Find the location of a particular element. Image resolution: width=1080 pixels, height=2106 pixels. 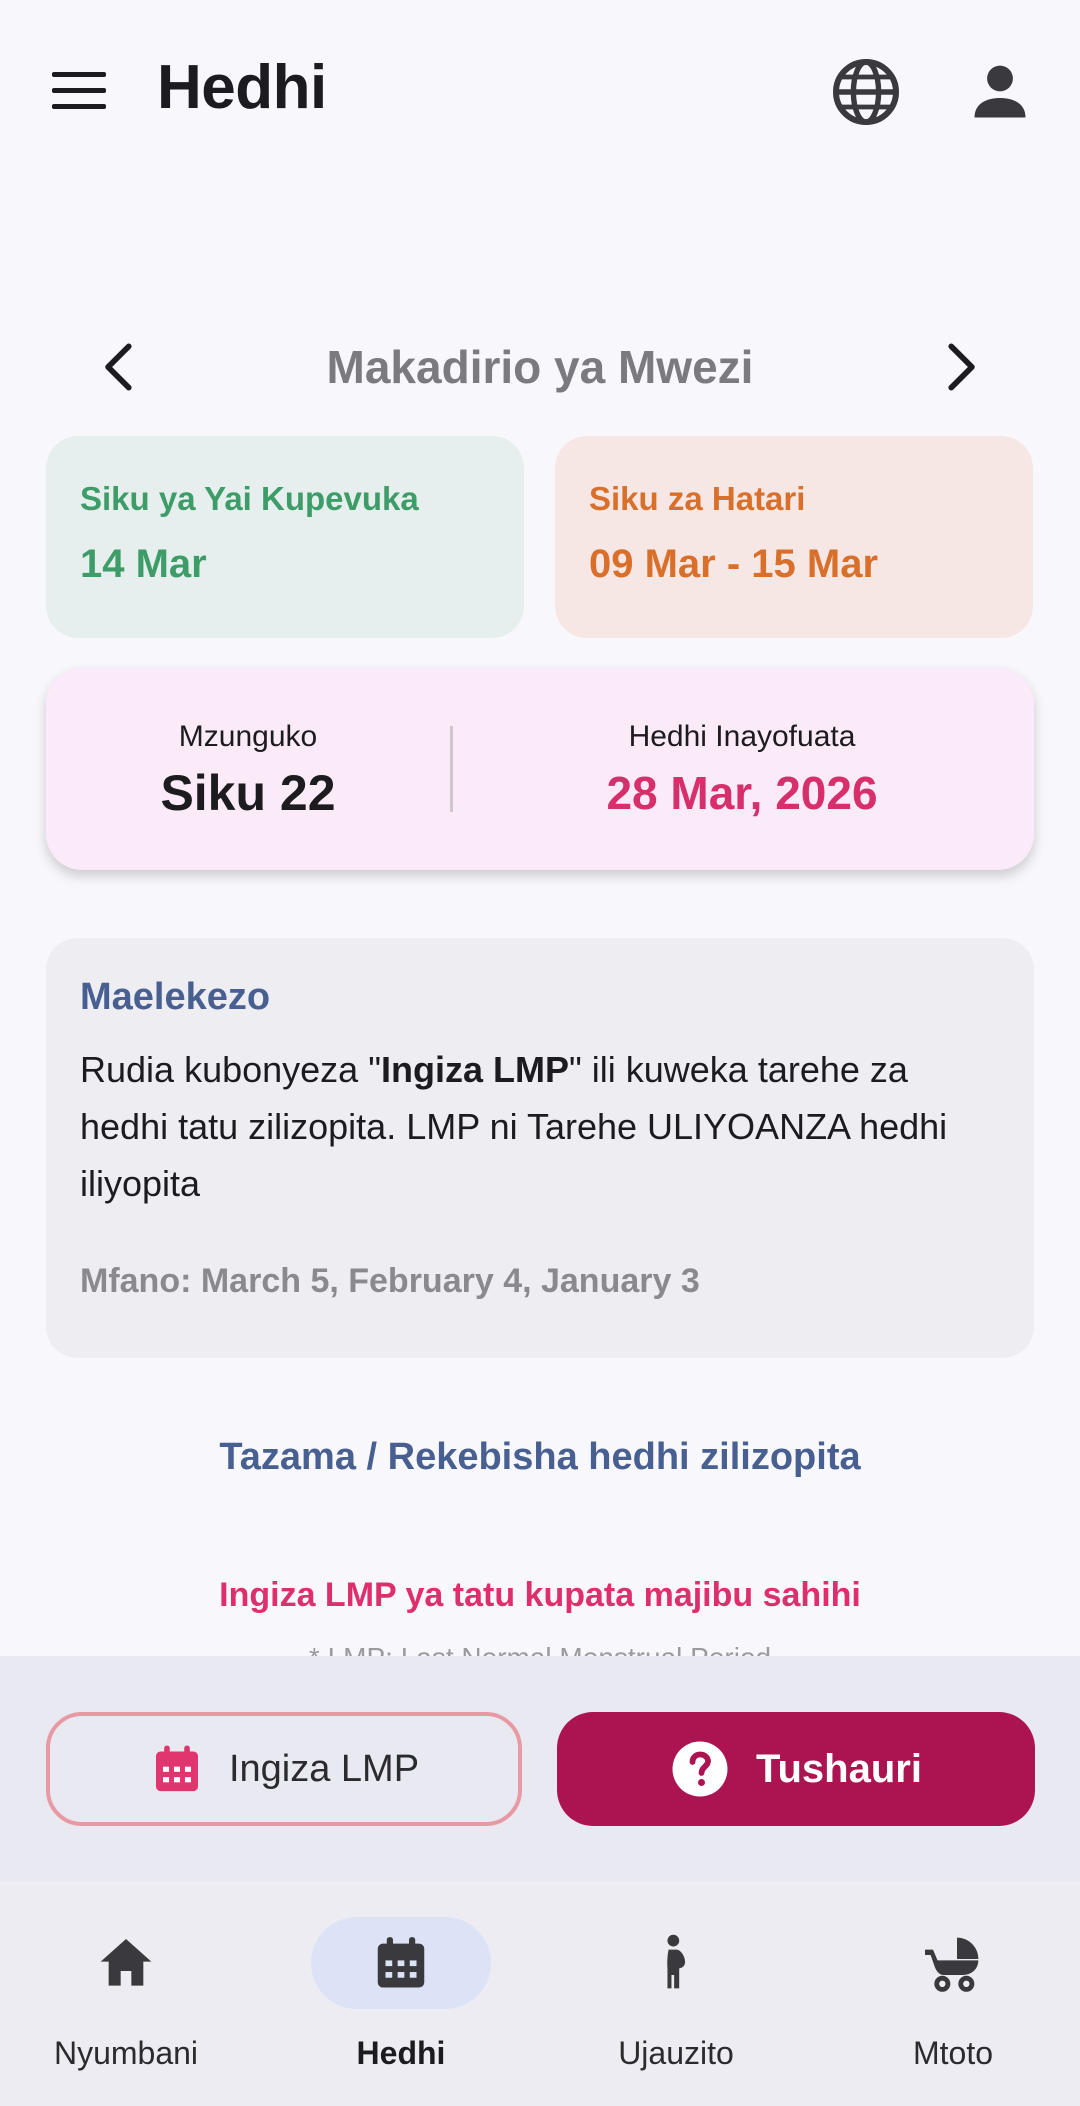

menu-icon is located at coordinates (79, 90).